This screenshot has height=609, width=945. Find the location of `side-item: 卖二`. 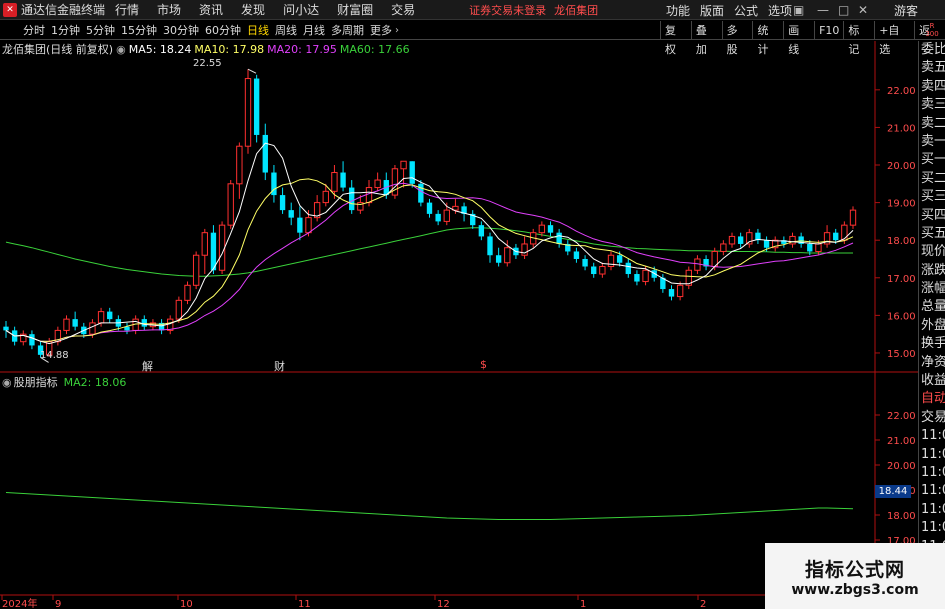

side-item: 卖二 is located at coordinates (932, 124).